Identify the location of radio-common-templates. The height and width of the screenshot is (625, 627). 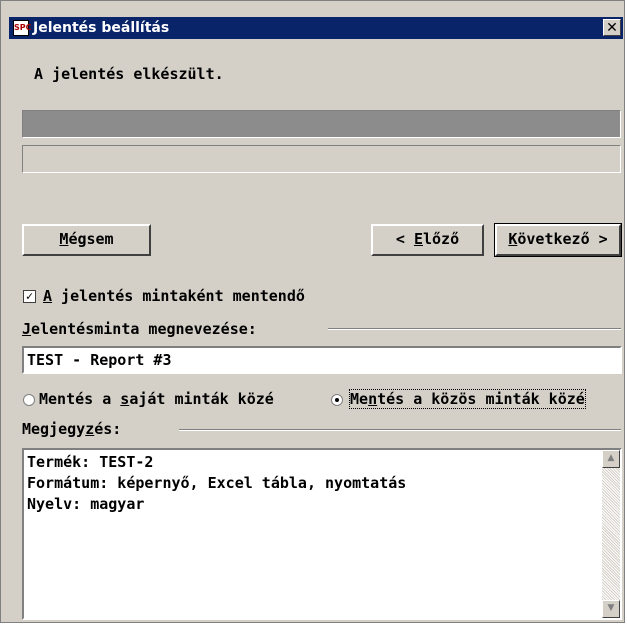
(337, 400).